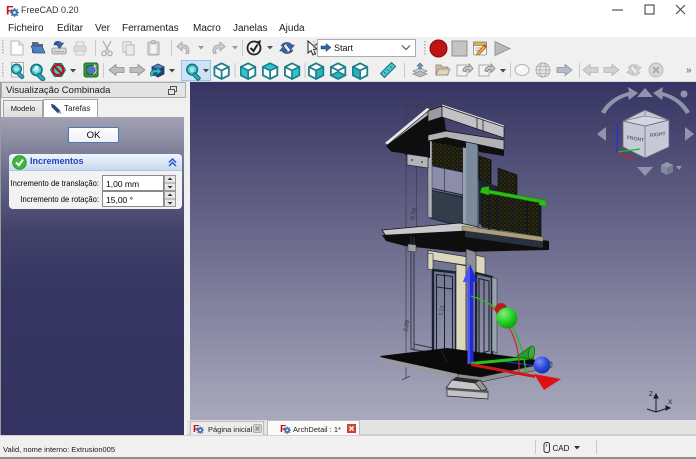  What do you see at coordinates (344, 48) in the screenshot?
I see `svg-text: Start` at bounding box center [344, 48].